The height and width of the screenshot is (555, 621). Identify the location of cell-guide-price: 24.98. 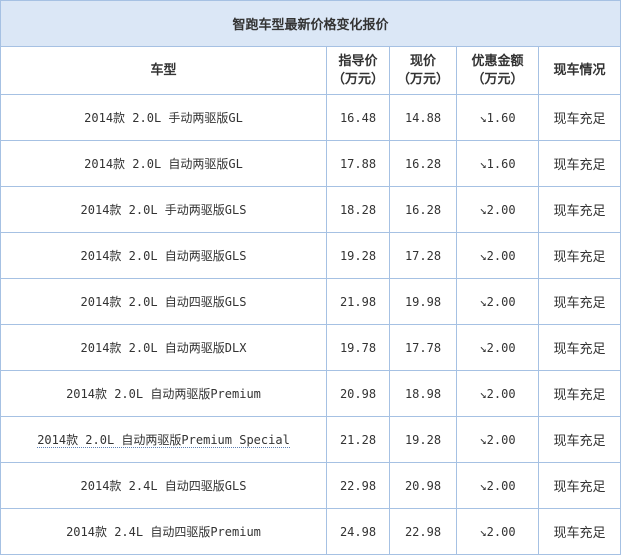
(358, 531).